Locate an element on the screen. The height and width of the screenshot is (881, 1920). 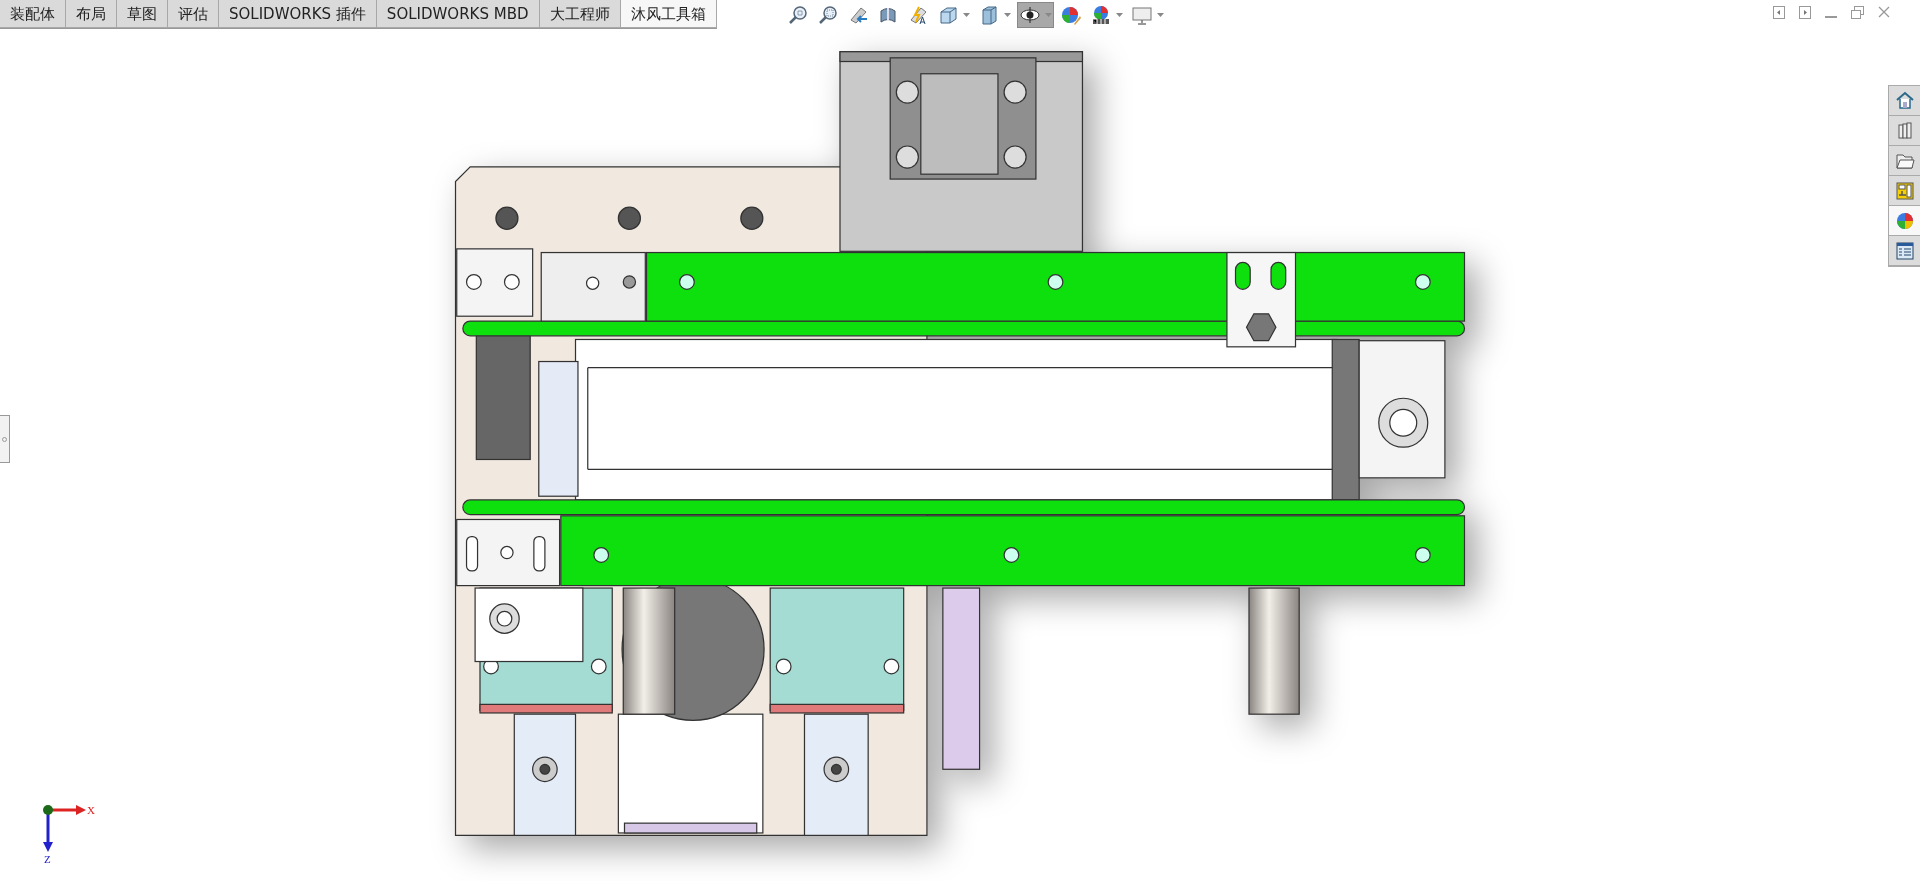
layout-tab is located at coordinates (1904, 191).